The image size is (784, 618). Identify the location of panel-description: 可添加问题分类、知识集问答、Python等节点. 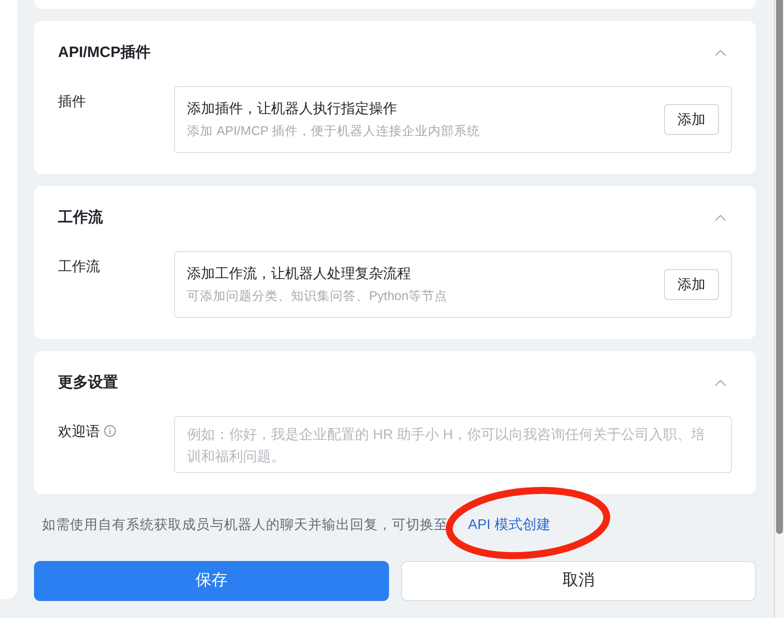
(317, 296).